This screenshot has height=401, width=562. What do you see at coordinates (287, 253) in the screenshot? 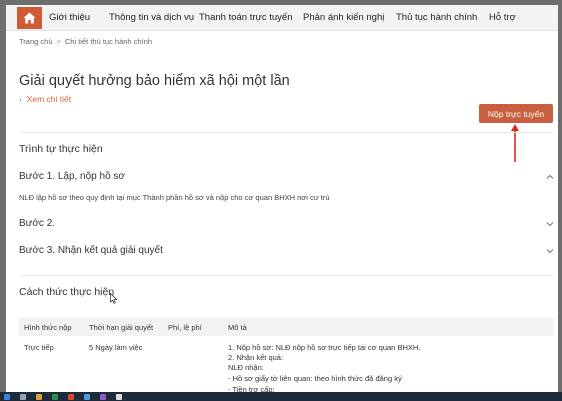
I see `step-3-header: Bước 3. Nhận kết quả giải quyết` at bounding box center [287, 253].